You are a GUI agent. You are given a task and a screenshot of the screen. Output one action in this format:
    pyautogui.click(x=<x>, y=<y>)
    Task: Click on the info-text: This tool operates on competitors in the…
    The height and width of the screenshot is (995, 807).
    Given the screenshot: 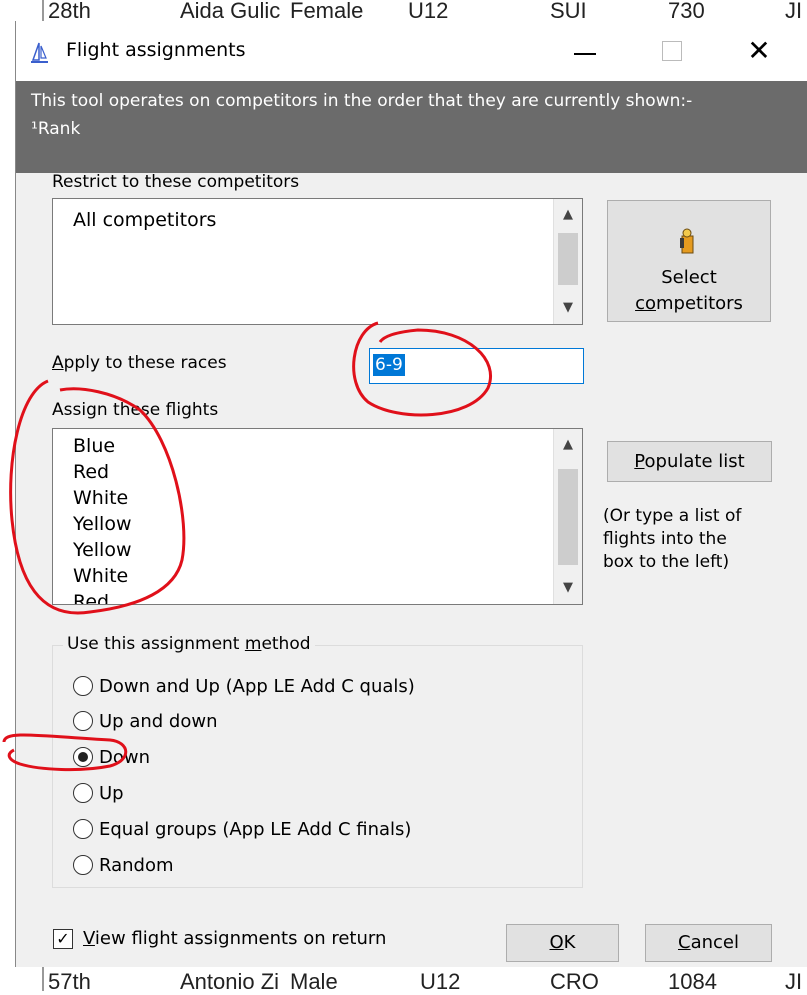 What is the action you would take?
    pyautogui.click(x=362, y=101)
    